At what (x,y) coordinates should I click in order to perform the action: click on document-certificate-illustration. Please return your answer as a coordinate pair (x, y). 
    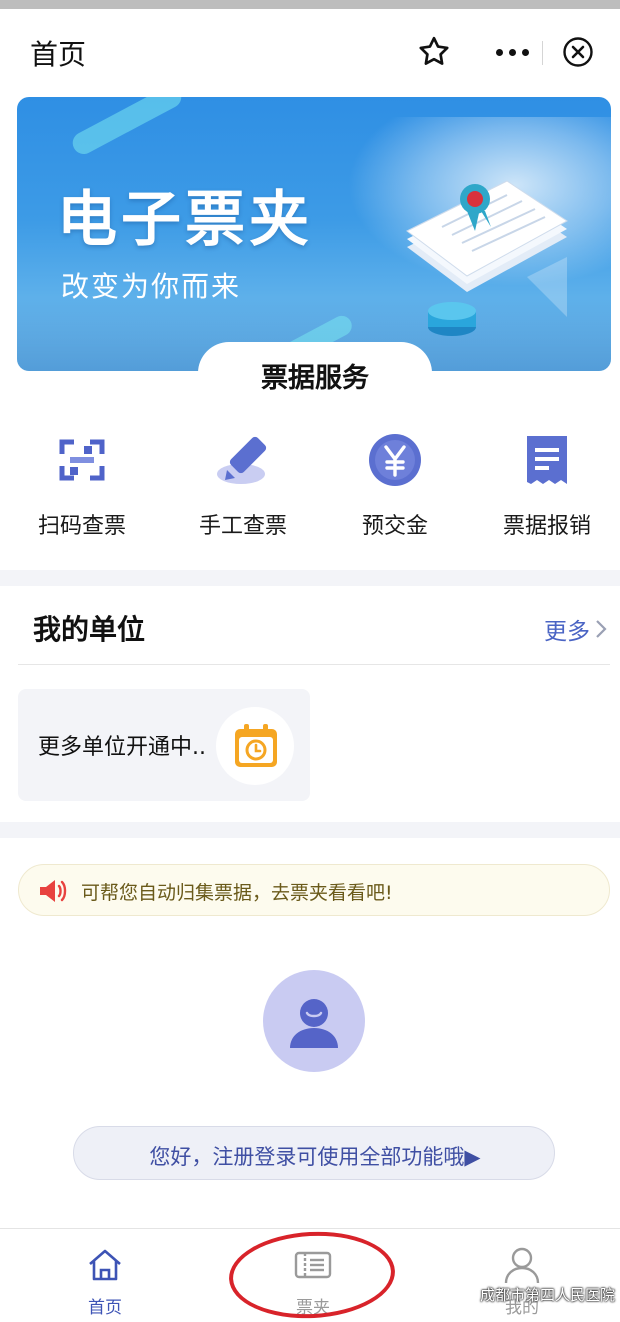
    Looking at the image, I should click on (487, 258).